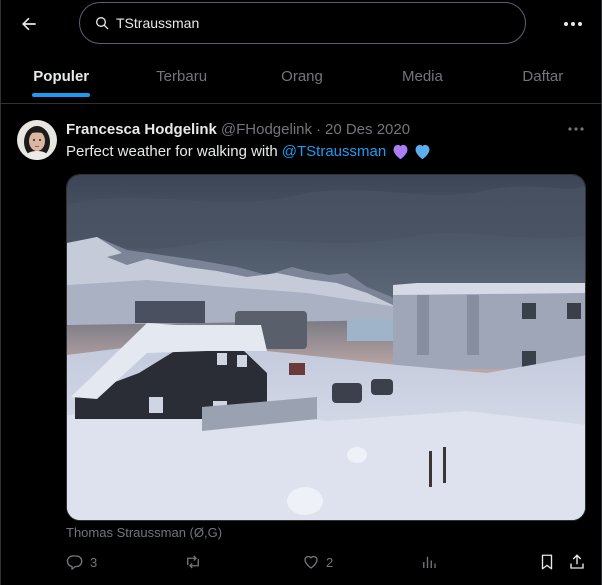  I want to click on more-options-button, so click(573, 24).